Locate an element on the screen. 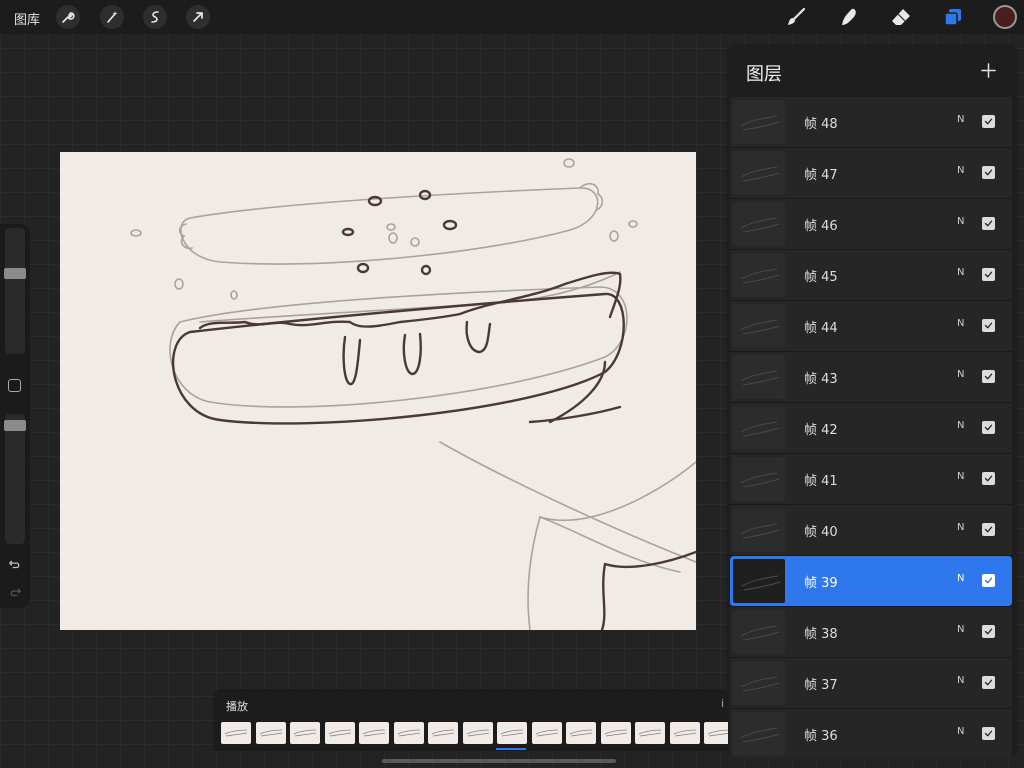 This screenshot has width=1024, height=768. eraser-icon is located at coordinates (901, 17).